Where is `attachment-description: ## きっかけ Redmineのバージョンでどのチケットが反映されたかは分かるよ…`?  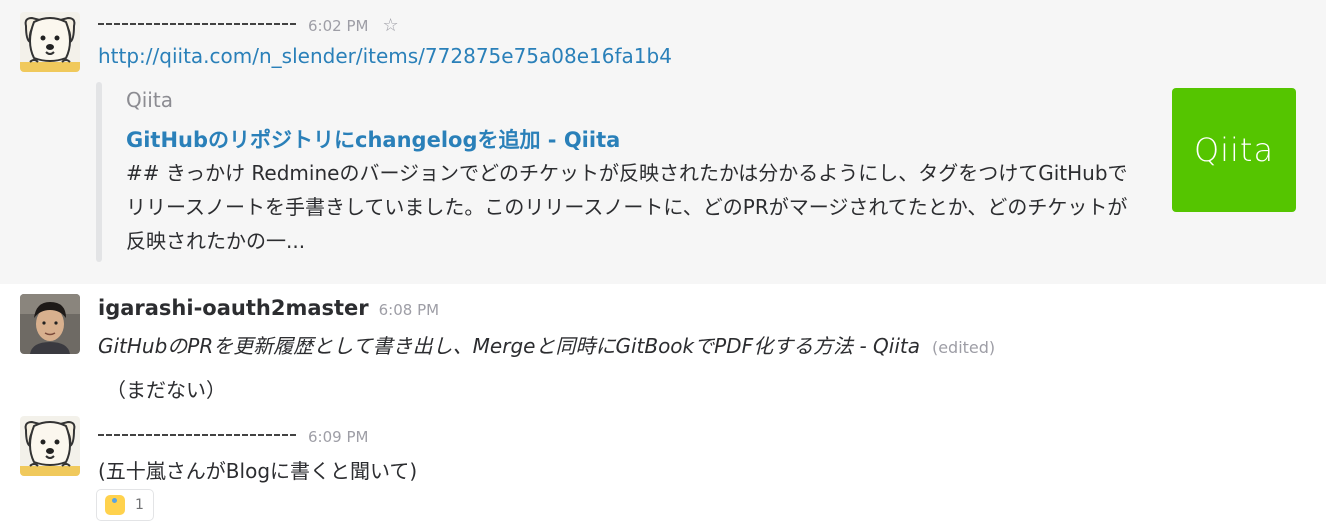 attachment-description: ## きっかけ Redmineのバージョンでどのチケットが反映されたかは分かるよ… is located at coordinates (627, 207).